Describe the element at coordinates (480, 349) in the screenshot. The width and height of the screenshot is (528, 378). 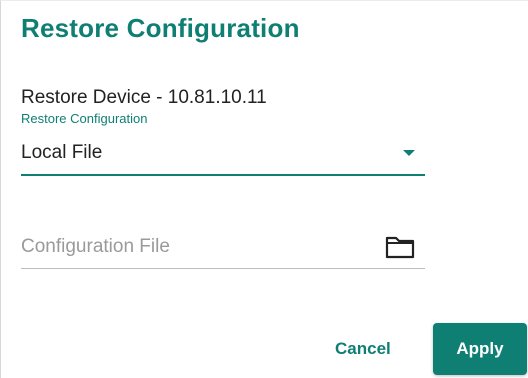
I see `apply-button: Apply` at that location.